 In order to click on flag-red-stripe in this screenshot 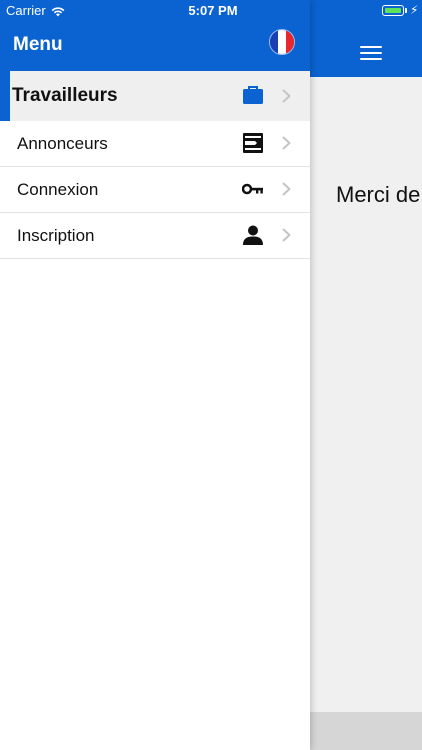, I will do `click(290, 42)`.